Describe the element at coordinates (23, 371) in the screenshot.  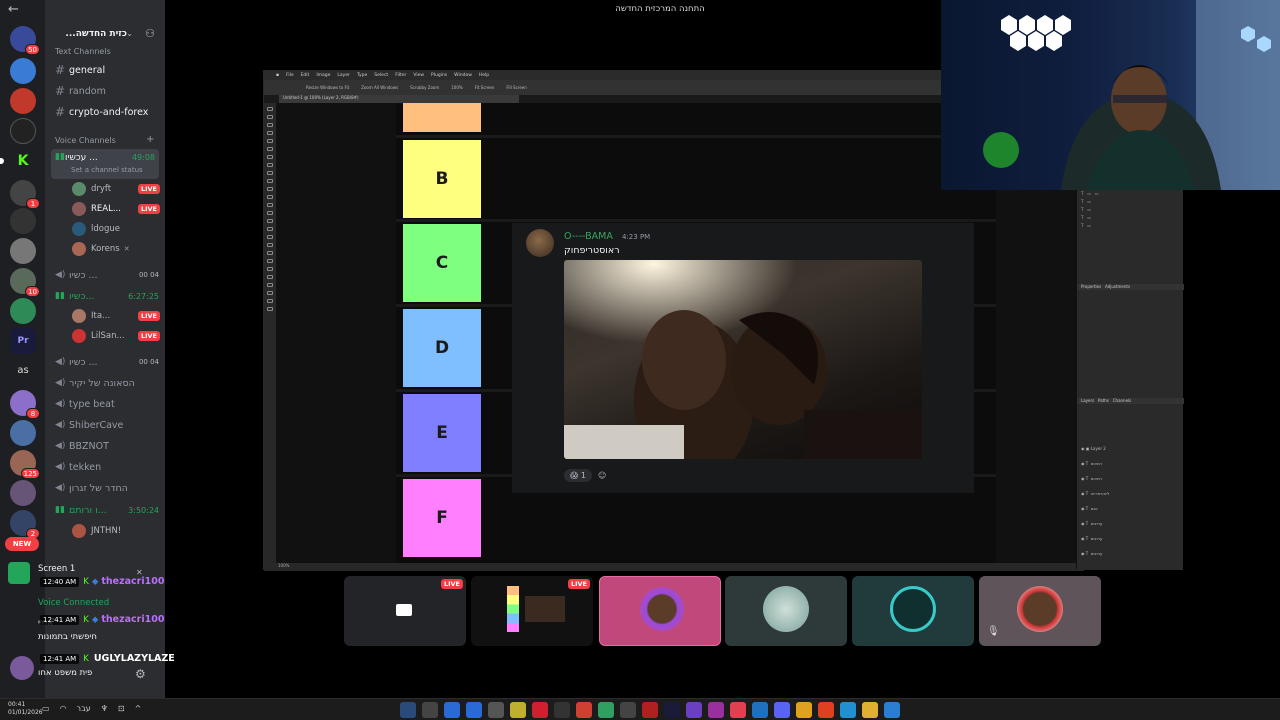
I see `server-icon: as` at that location.